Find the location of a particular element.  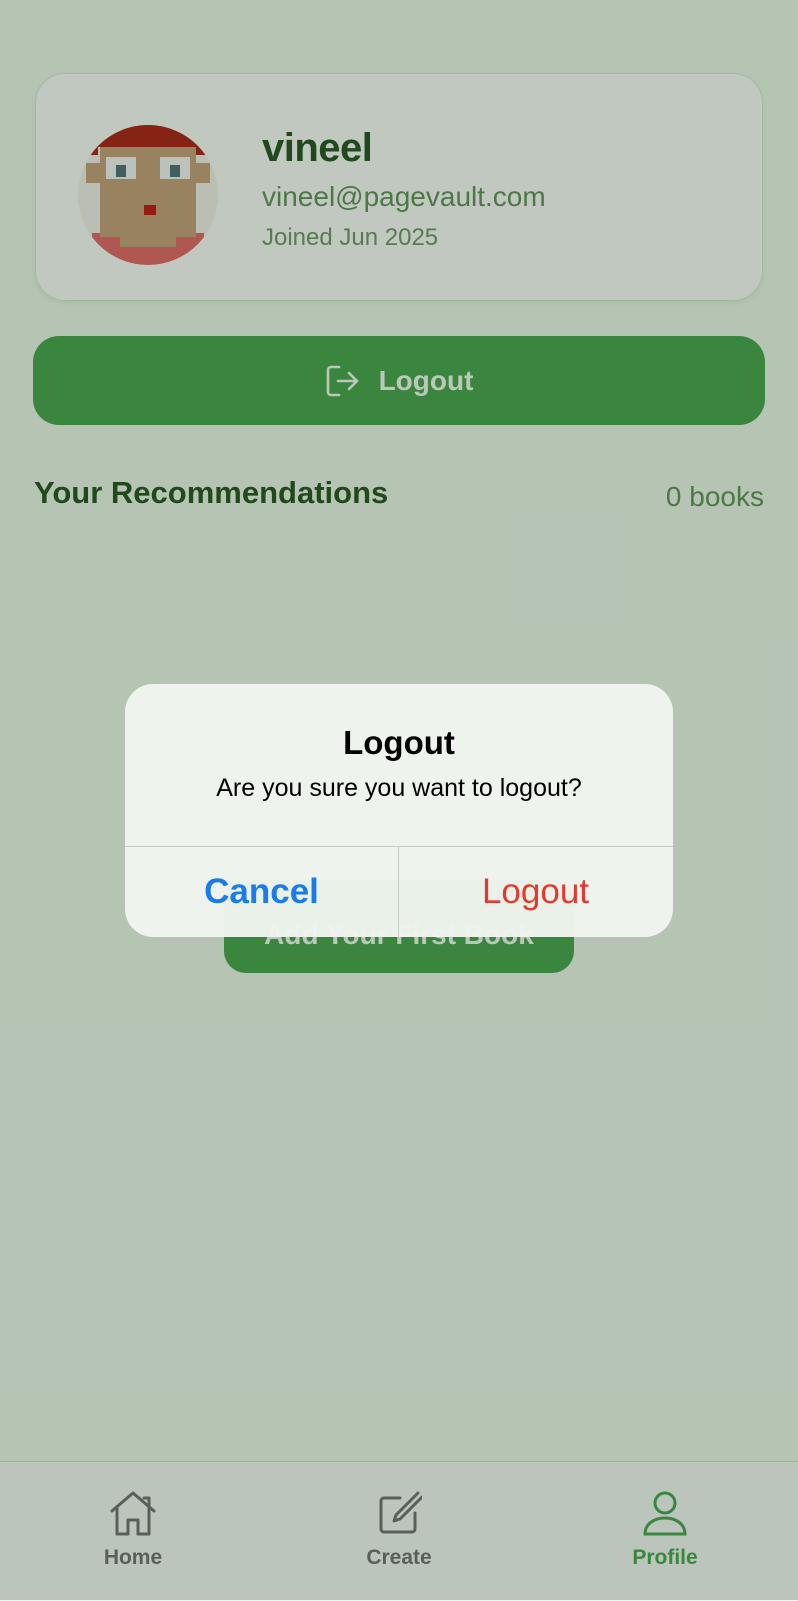

dialog-message: Are you sure you want to logout? is located at coordinates (399, 788).